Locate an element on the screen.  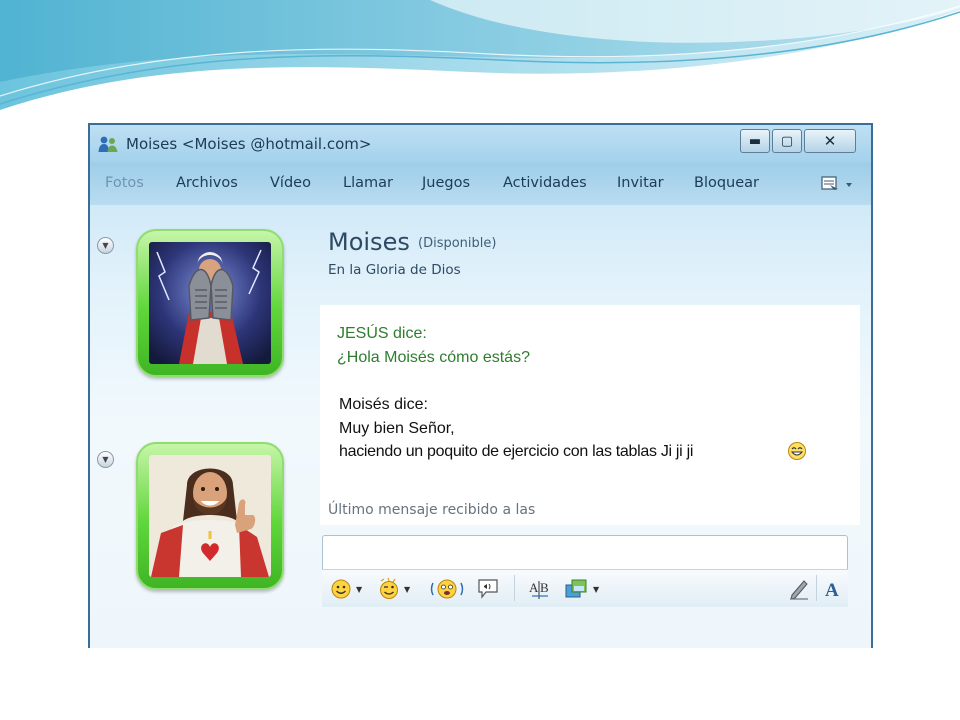
menu-item-invitar: Invitar is located at coordinates (640, 183).